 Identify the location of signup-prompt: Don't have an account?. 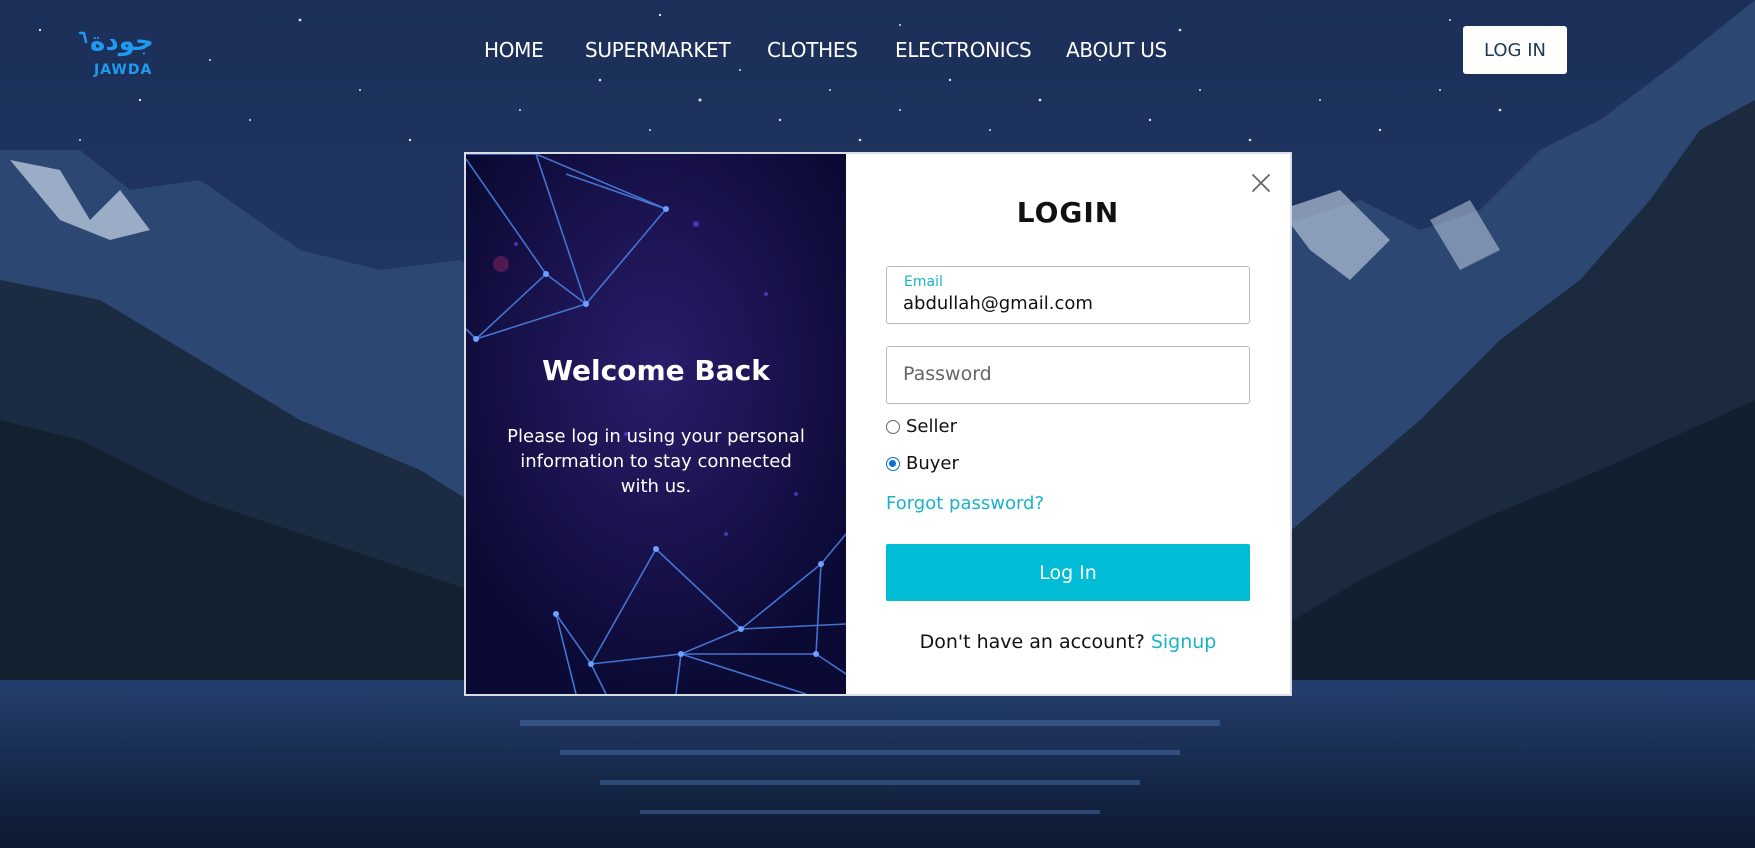
(1035, 642).